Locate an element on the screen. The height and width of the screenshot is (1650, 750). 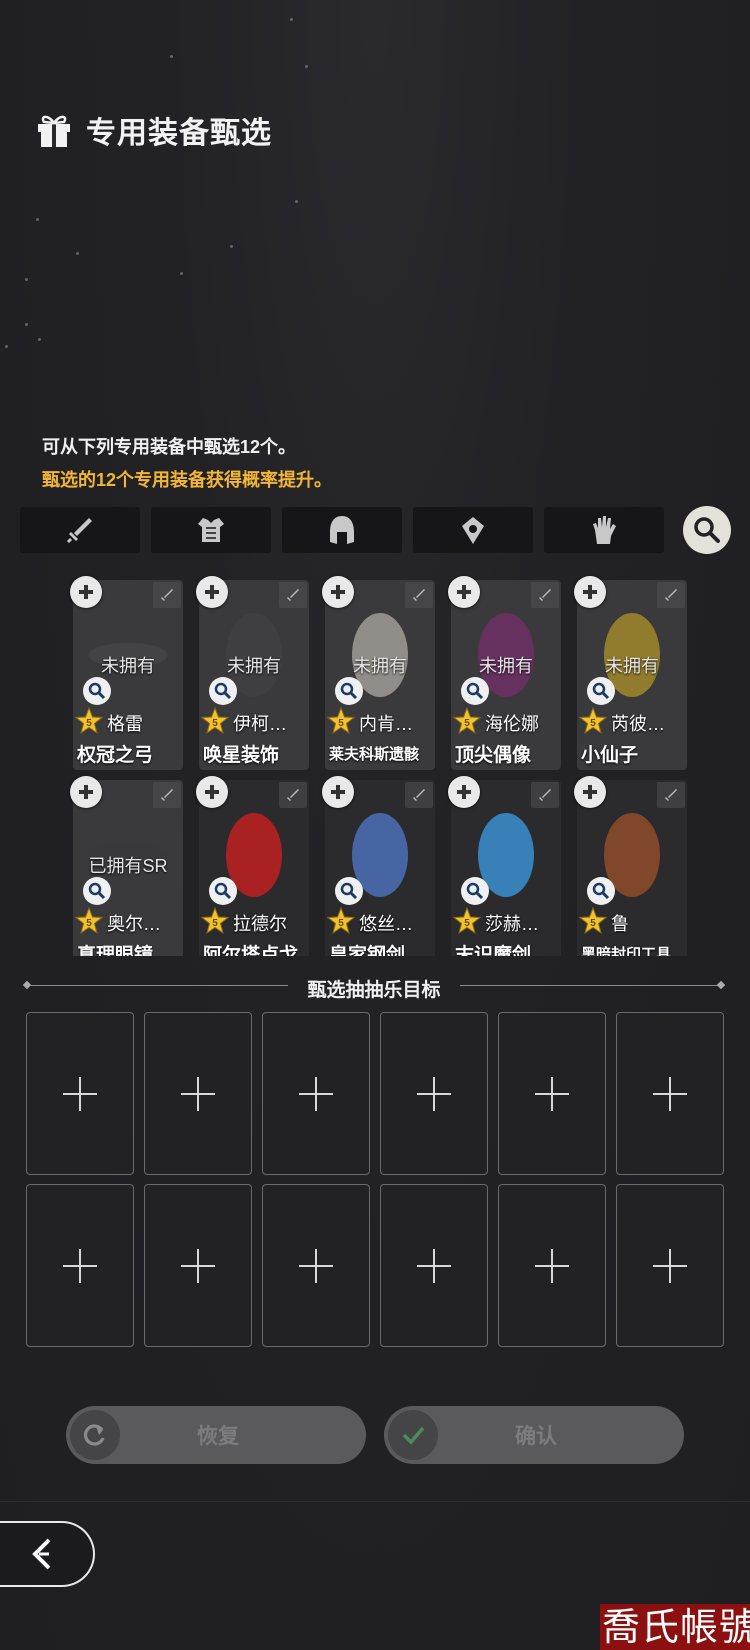
equipment-filter-bar is located at coordinates (342, 530).